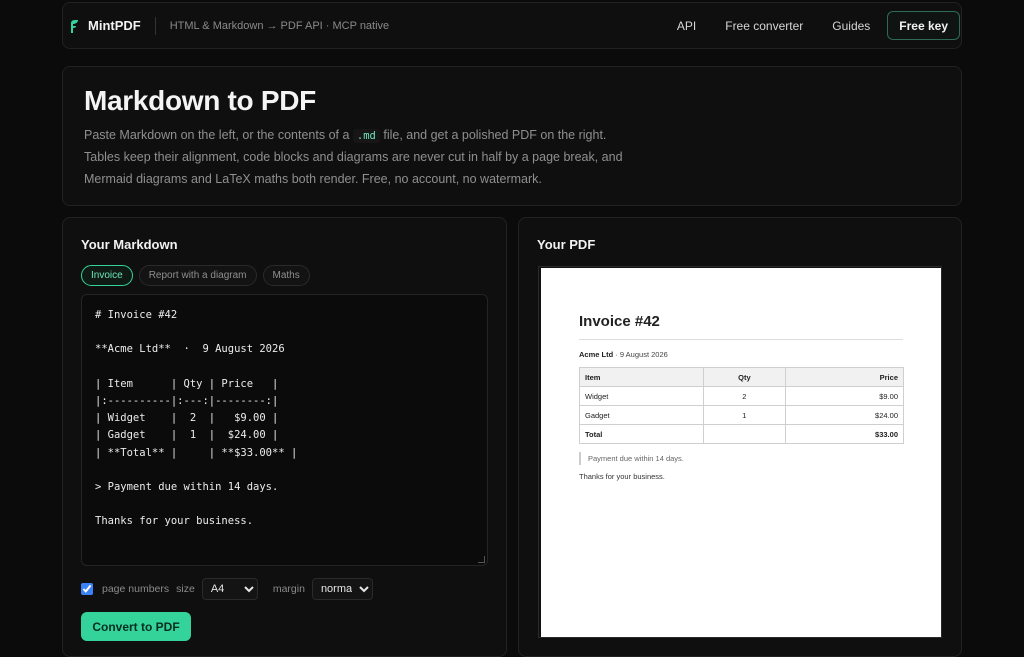 The width and height of the screenshot is (1024, 657). What do you see at coordinates (741, 458) in the screenshot?
I see `payment-note: Payment due within 14 days.` at bounding box center [741, 458].